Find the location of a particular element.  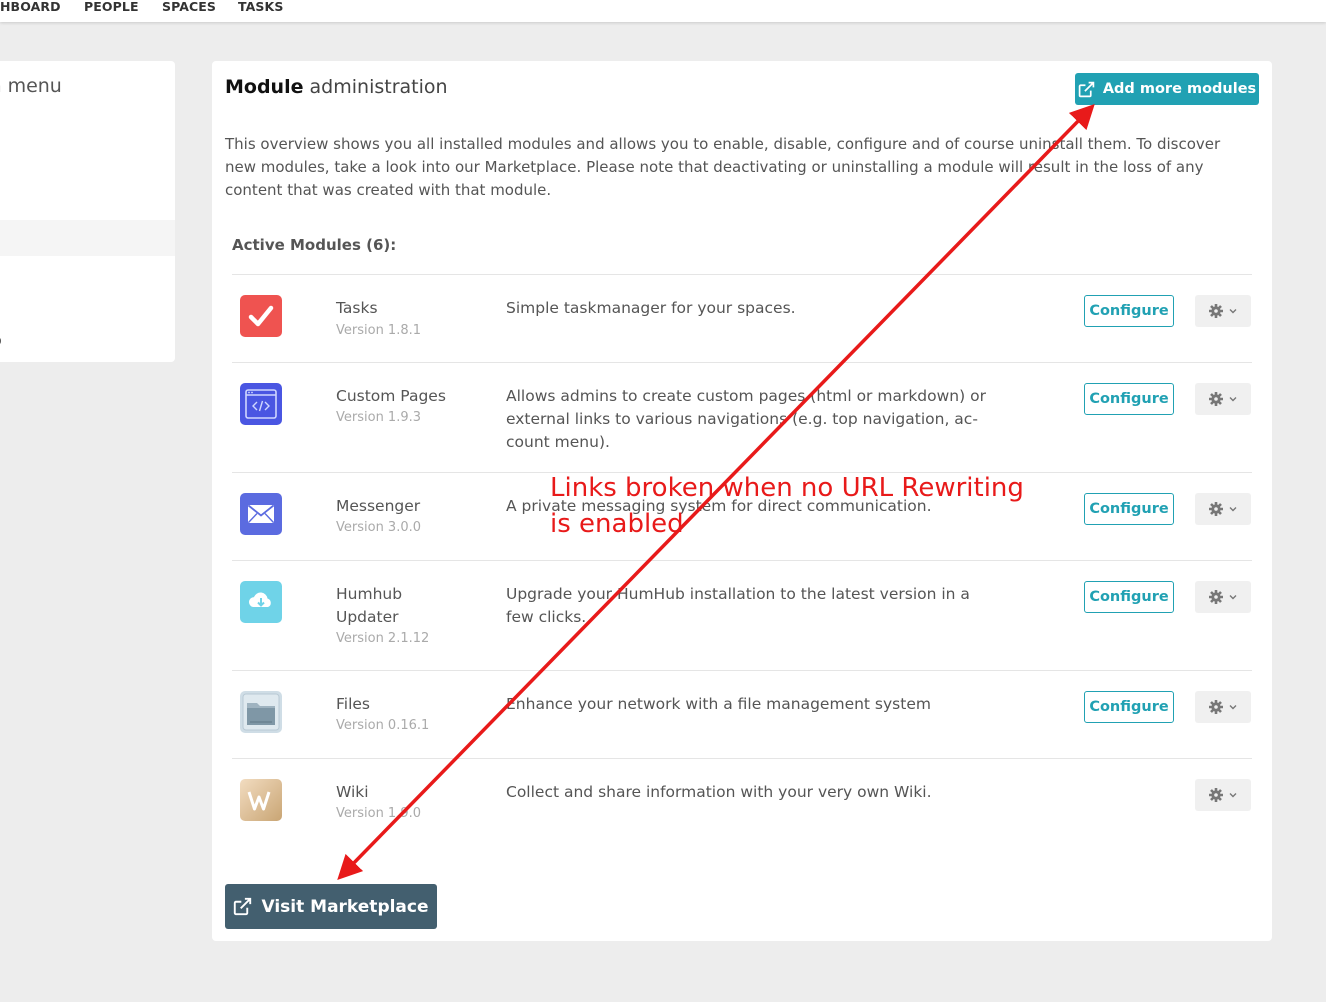

visit-marketplace-button: Visit Marketplace is located at coordinates (331, 906).